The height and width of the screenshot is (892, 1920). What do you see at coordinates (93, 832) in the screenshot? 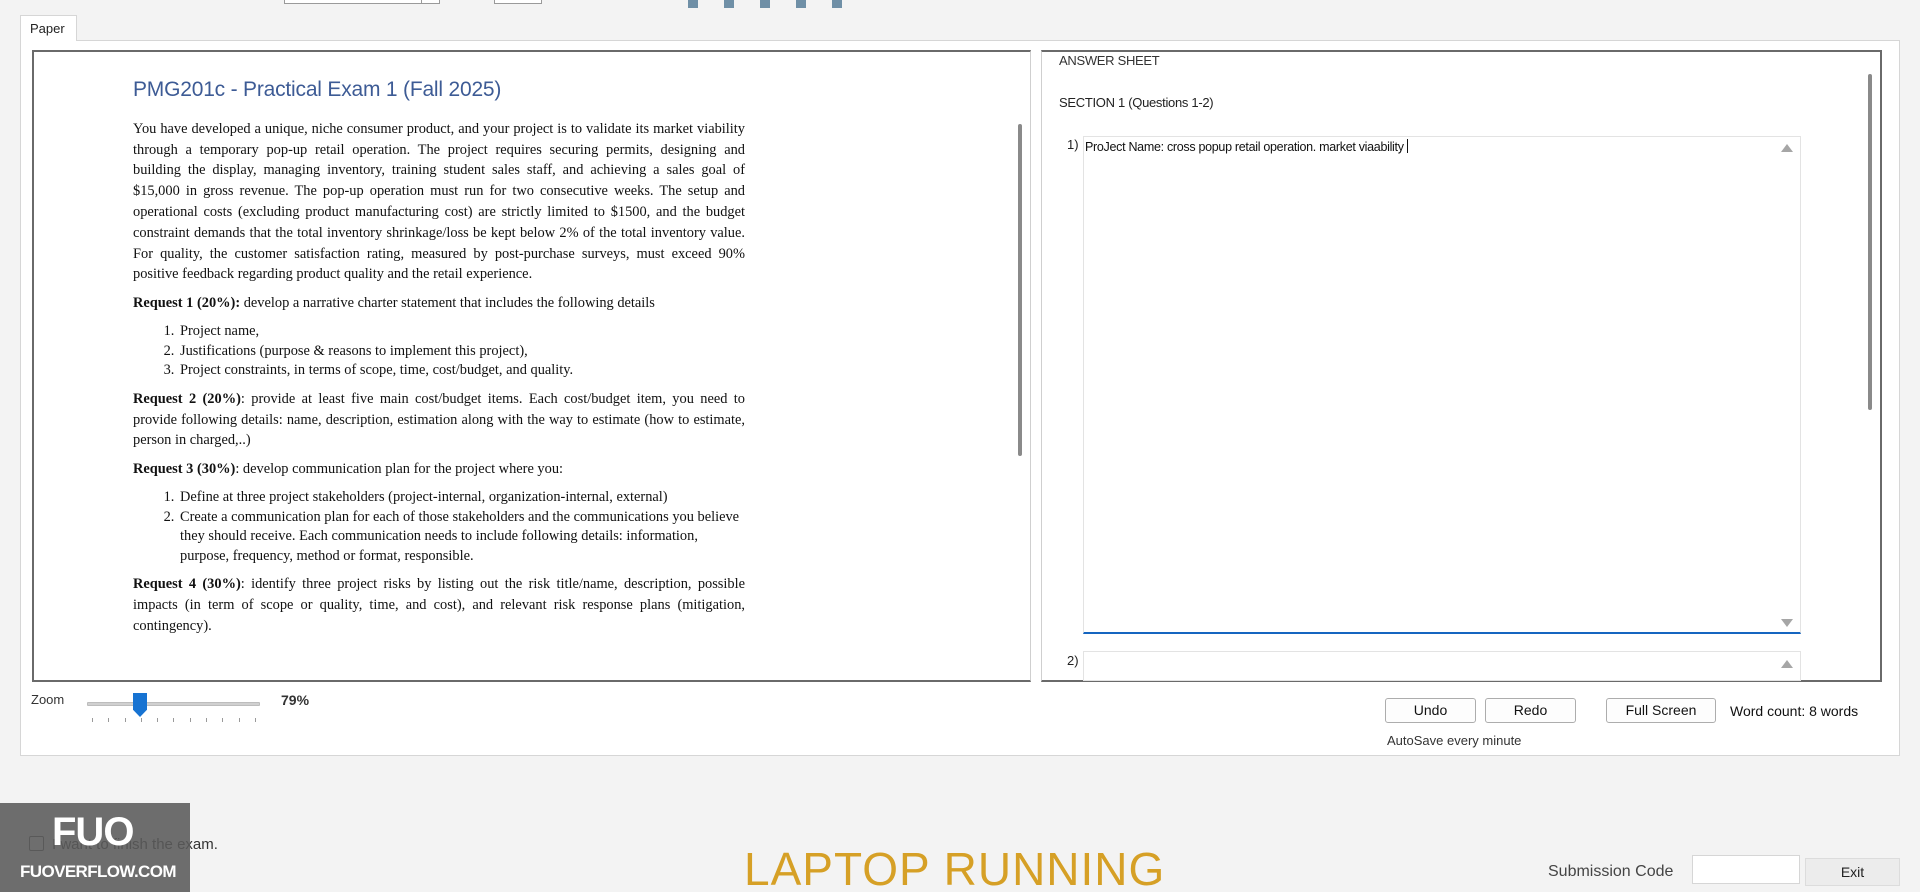
I see `watermark-logo: FUO` at bounding box center [93, 832].